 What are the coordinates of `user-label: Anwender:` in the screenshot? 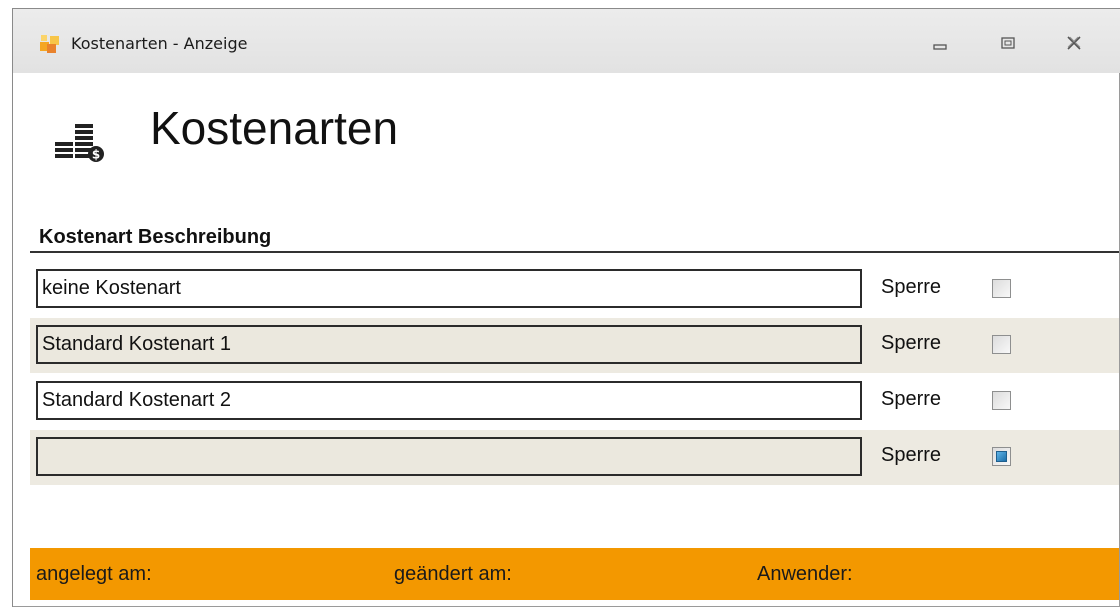 It's located at (805, 574).